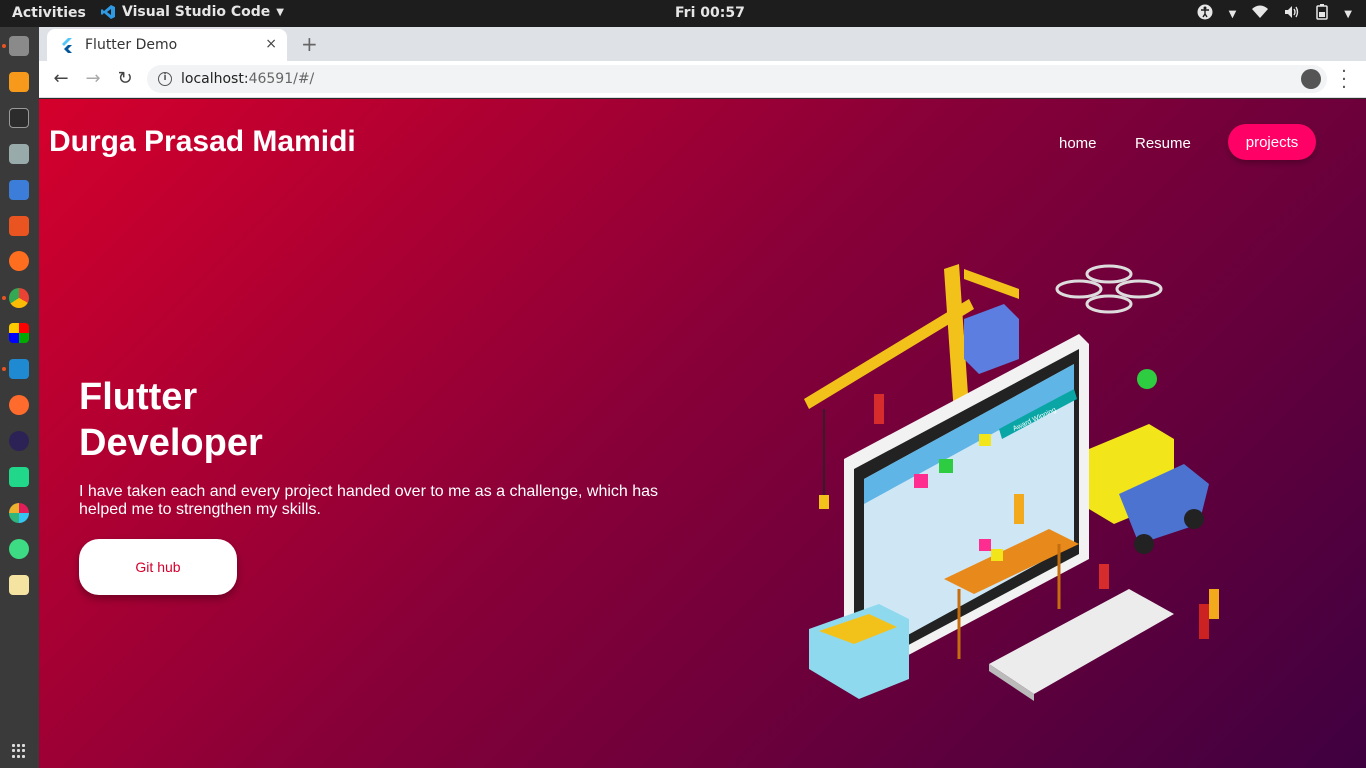  Describe the element at coordinates (49, 13) in the screenshot. I see `activities-button: Activities` at that location.